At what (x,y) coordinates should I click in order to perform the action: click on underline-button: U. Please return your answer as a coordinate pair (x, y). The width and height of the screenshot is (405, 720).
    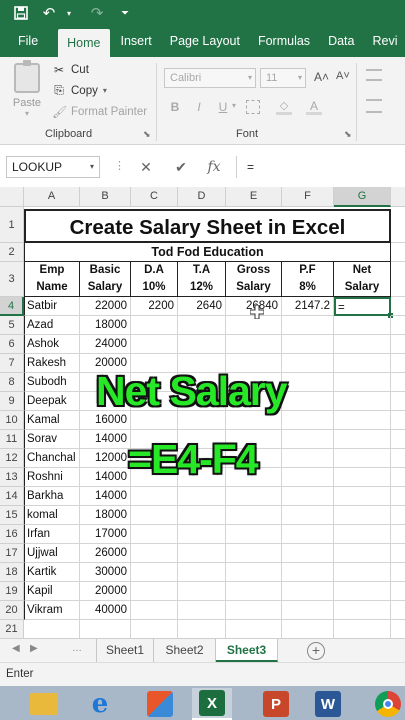
    Looking at the image, I should click on (223, 107).